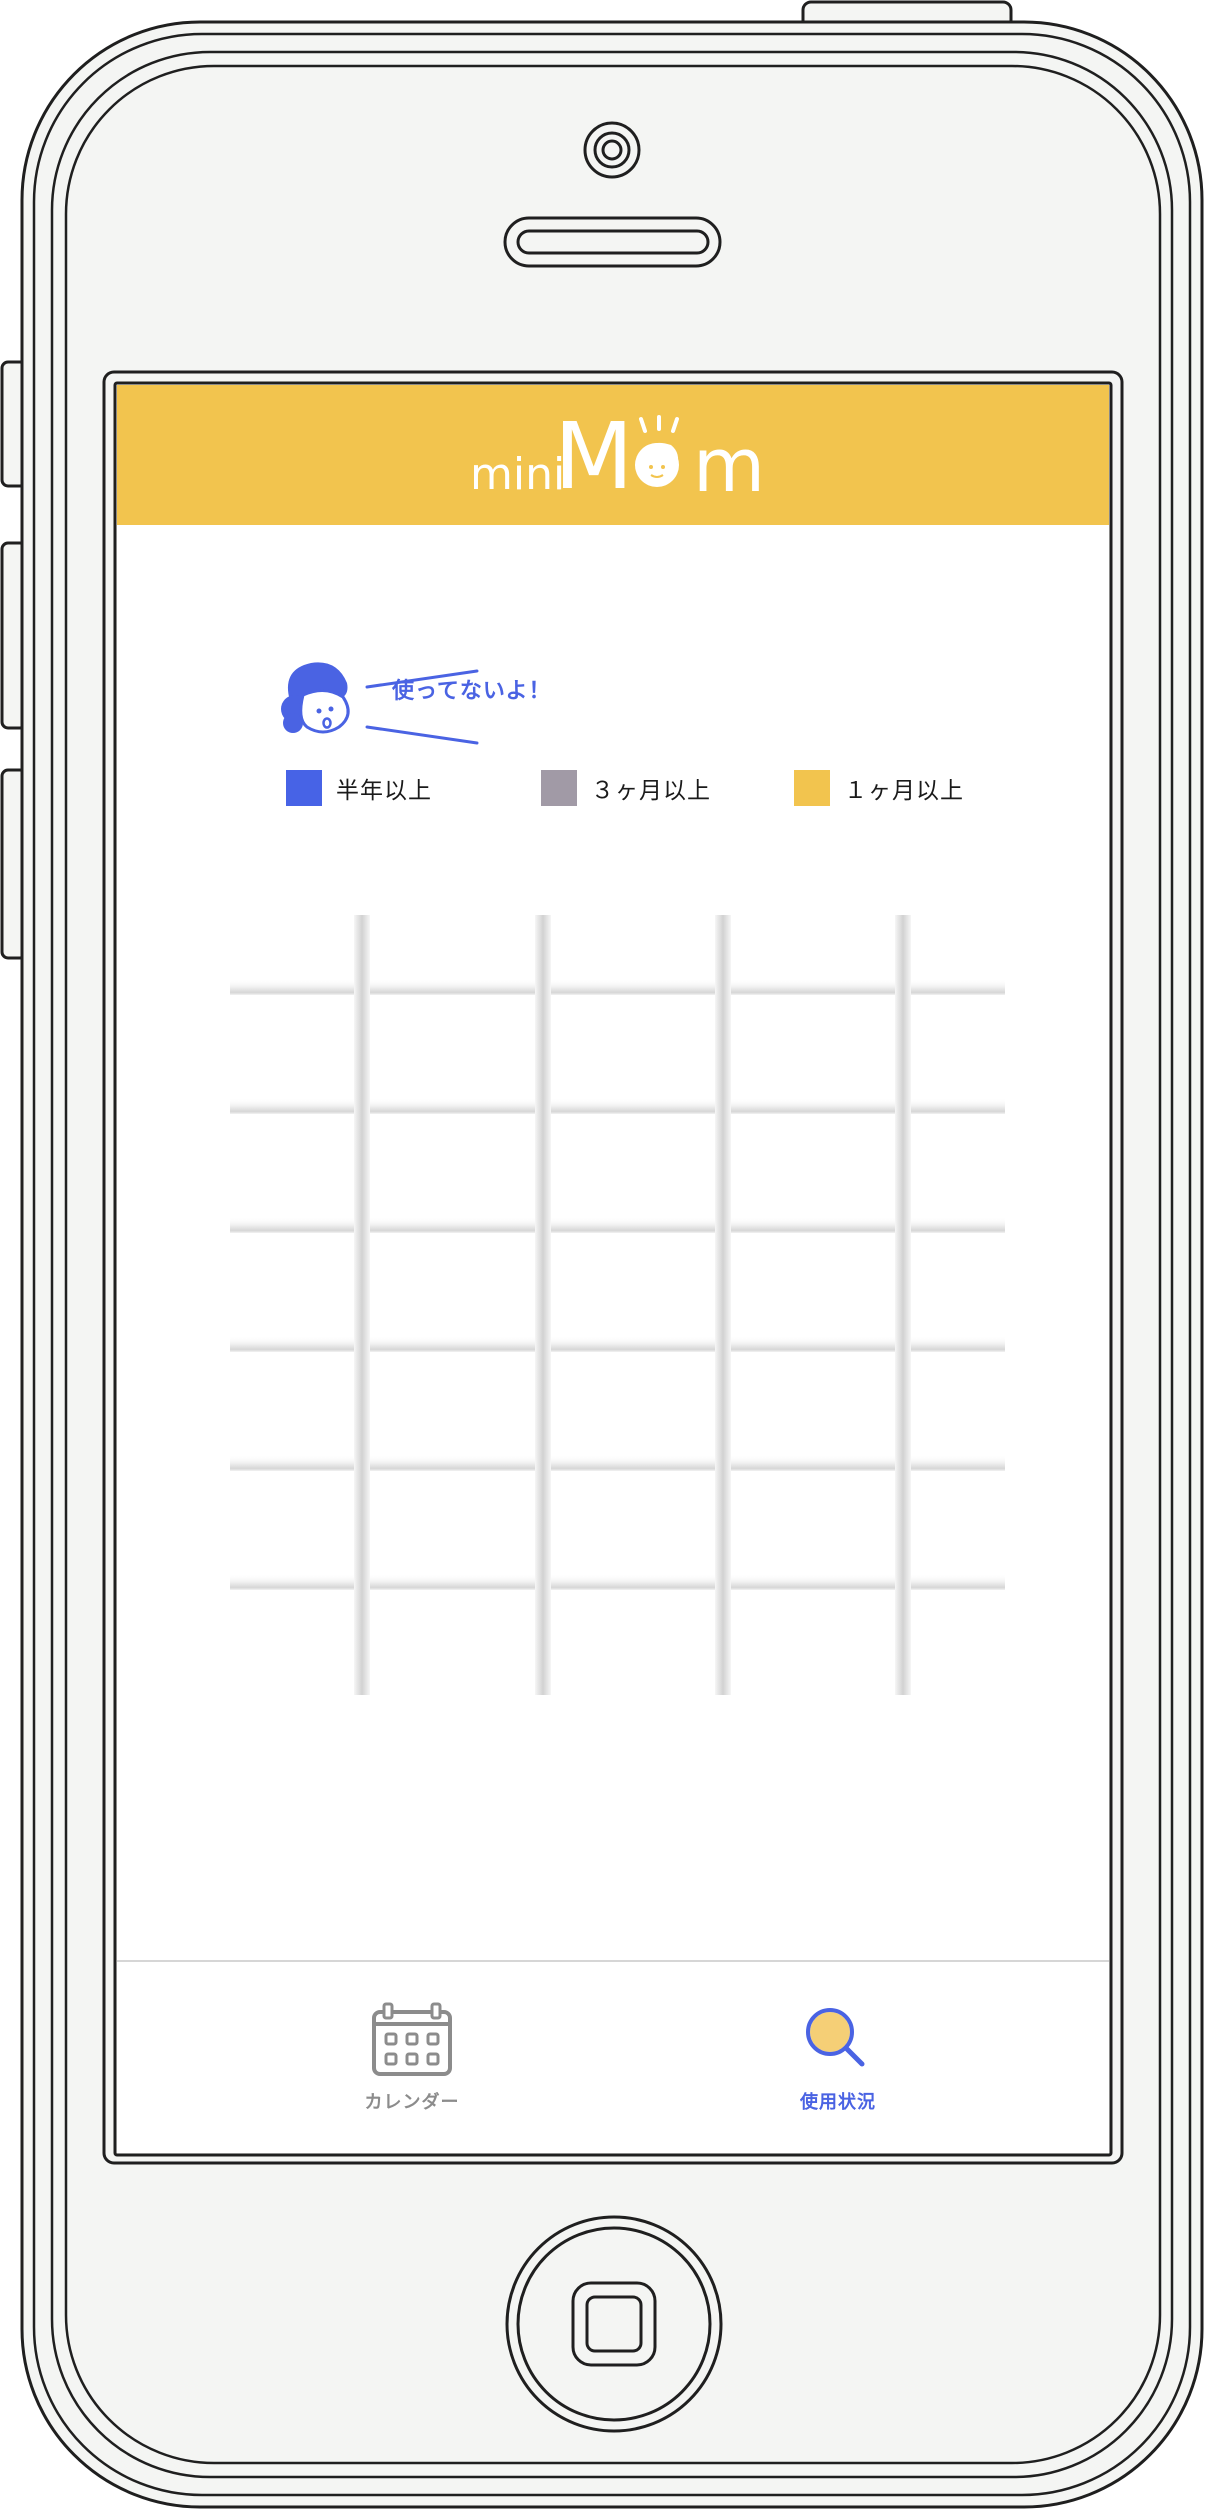  What do you see at coordinates (304, 788) in the screenshot?
I see `legend-swatch-blue` at bounding box center [304, 788].